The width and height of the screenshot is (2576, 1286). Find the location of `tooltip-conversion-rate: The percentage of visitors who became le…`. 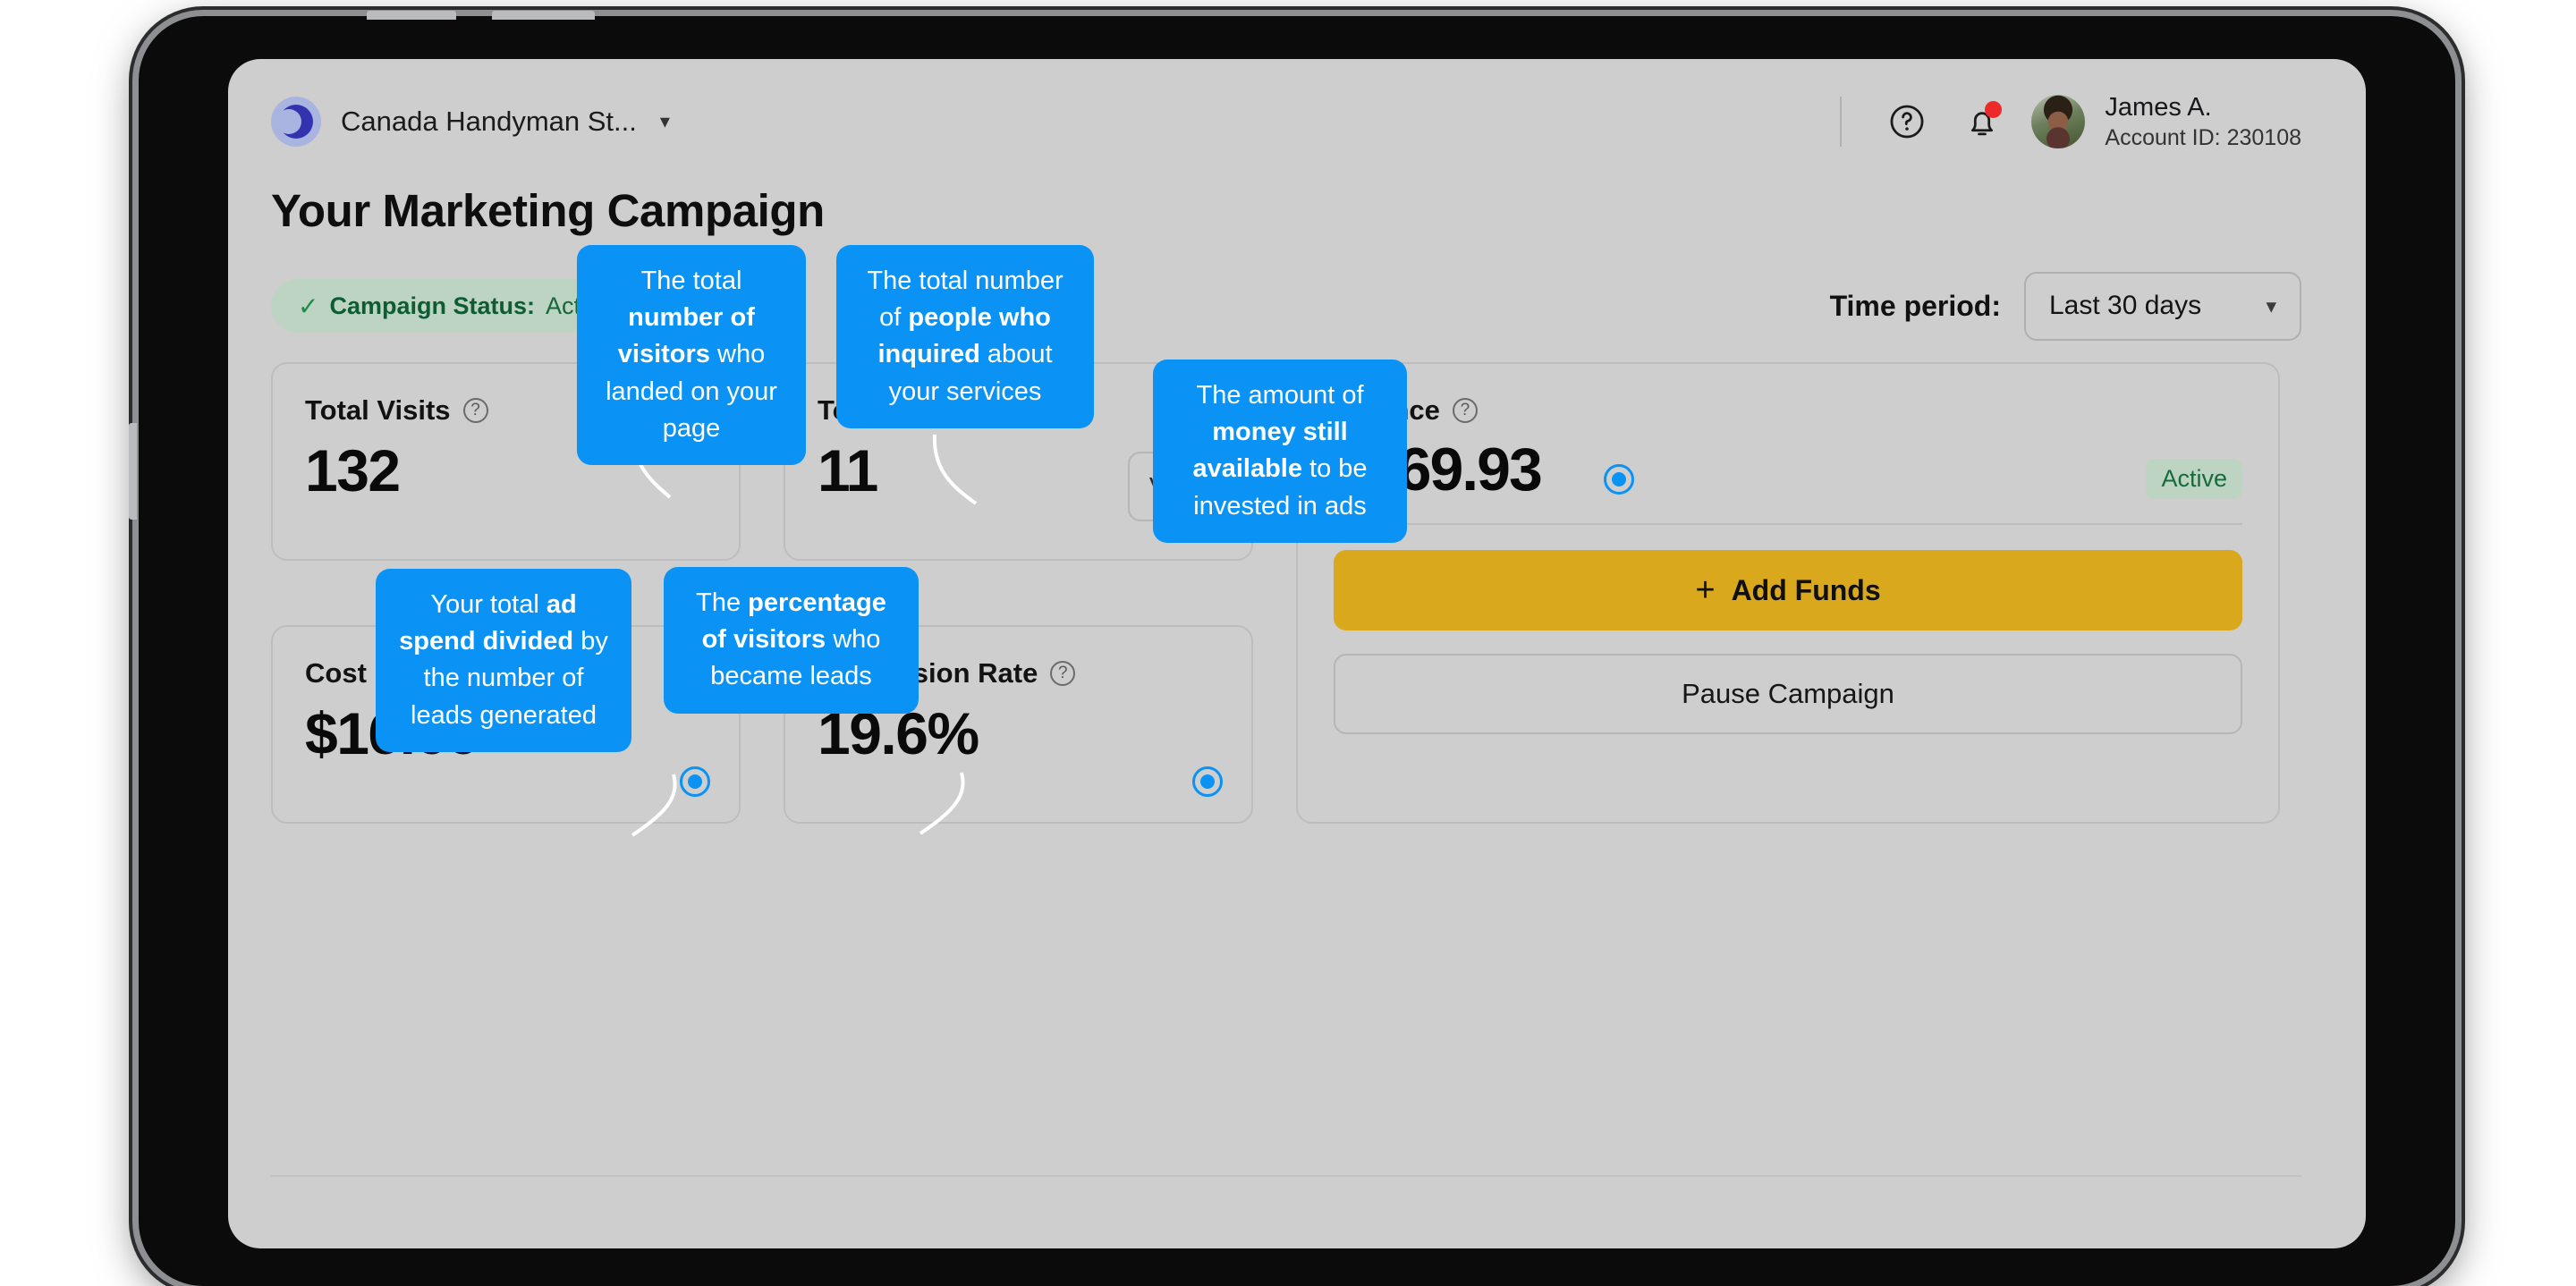

tooltip-conversion-rate: The percentage of visitors who became le… is located at coordinates (791, 640).